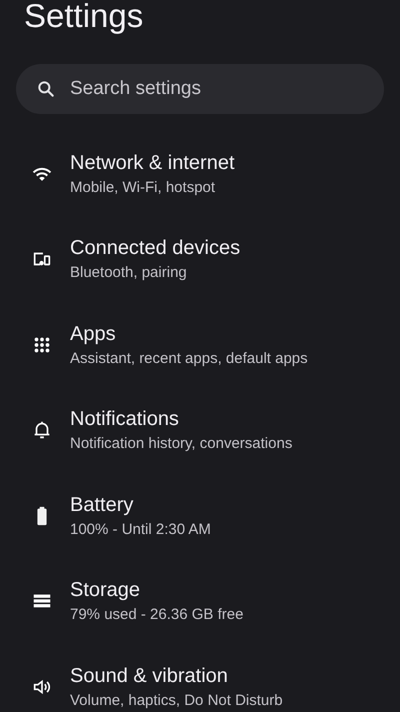 The width and height of the screenshot is (400, 712). I want to click on settings-item: Network & internet Mobile, Wi-Fi, hotspot, so click(200, 173).